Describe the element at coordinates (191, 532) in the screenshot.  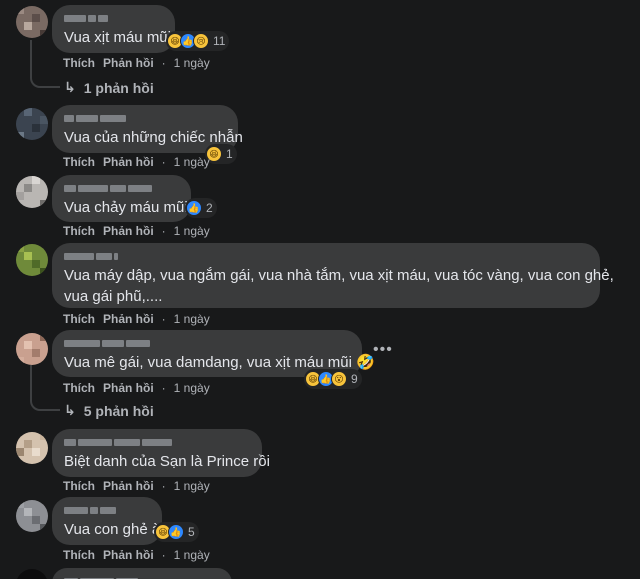
I see `reaction-count: 5` at that location.